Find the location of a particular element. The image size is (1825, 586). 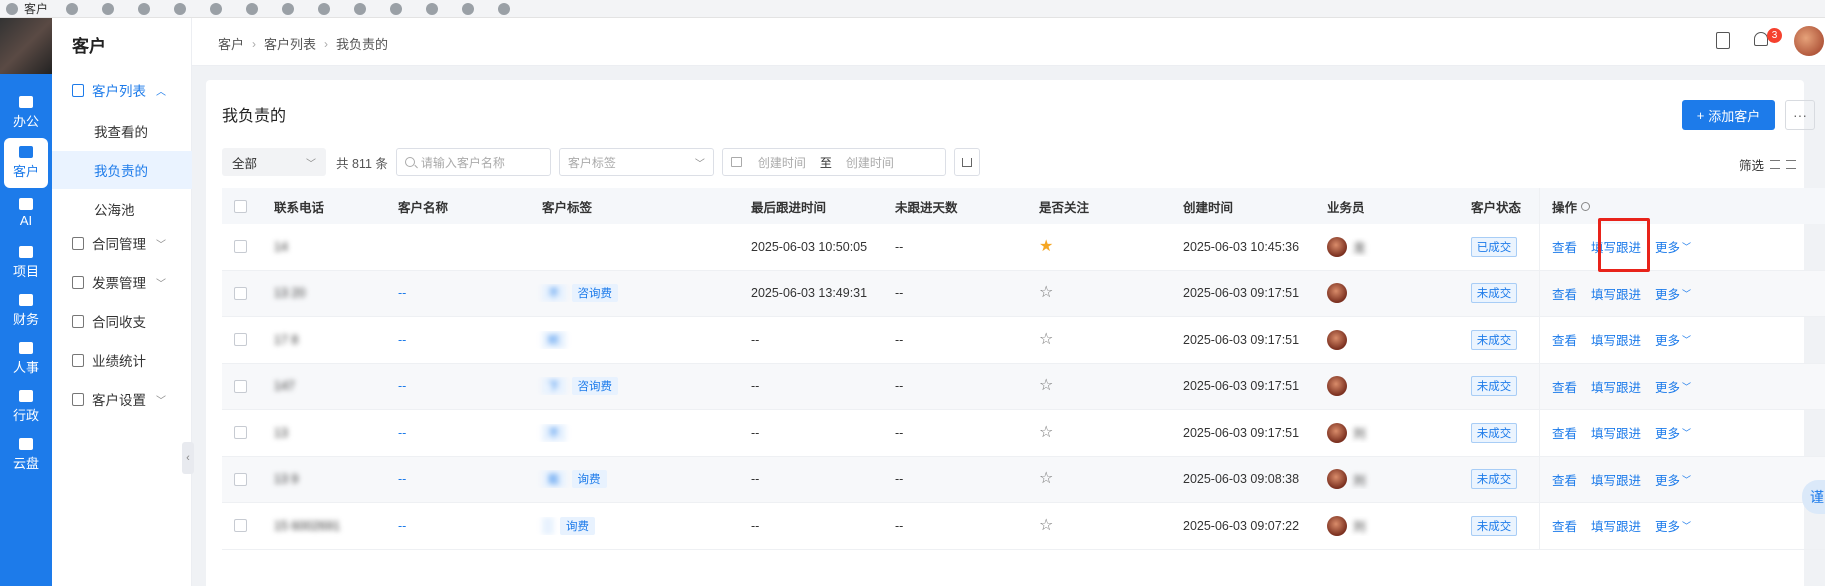

bookmark-item: 客户 is located at coordinates (27, 9).